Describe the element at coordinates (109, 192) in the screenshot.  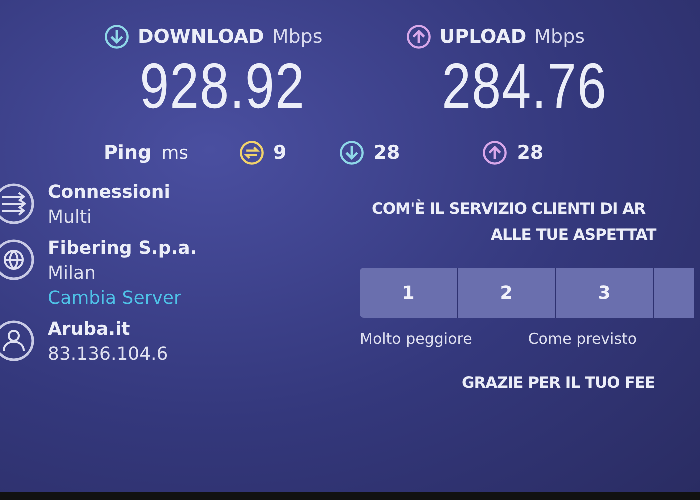
I see `info-title: Connessioni` at that location.